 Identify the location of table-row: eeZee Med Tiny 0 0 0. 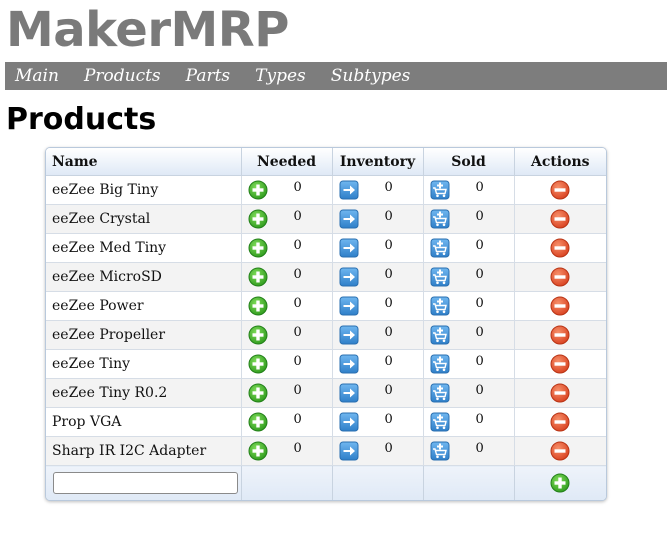
(326, 248).